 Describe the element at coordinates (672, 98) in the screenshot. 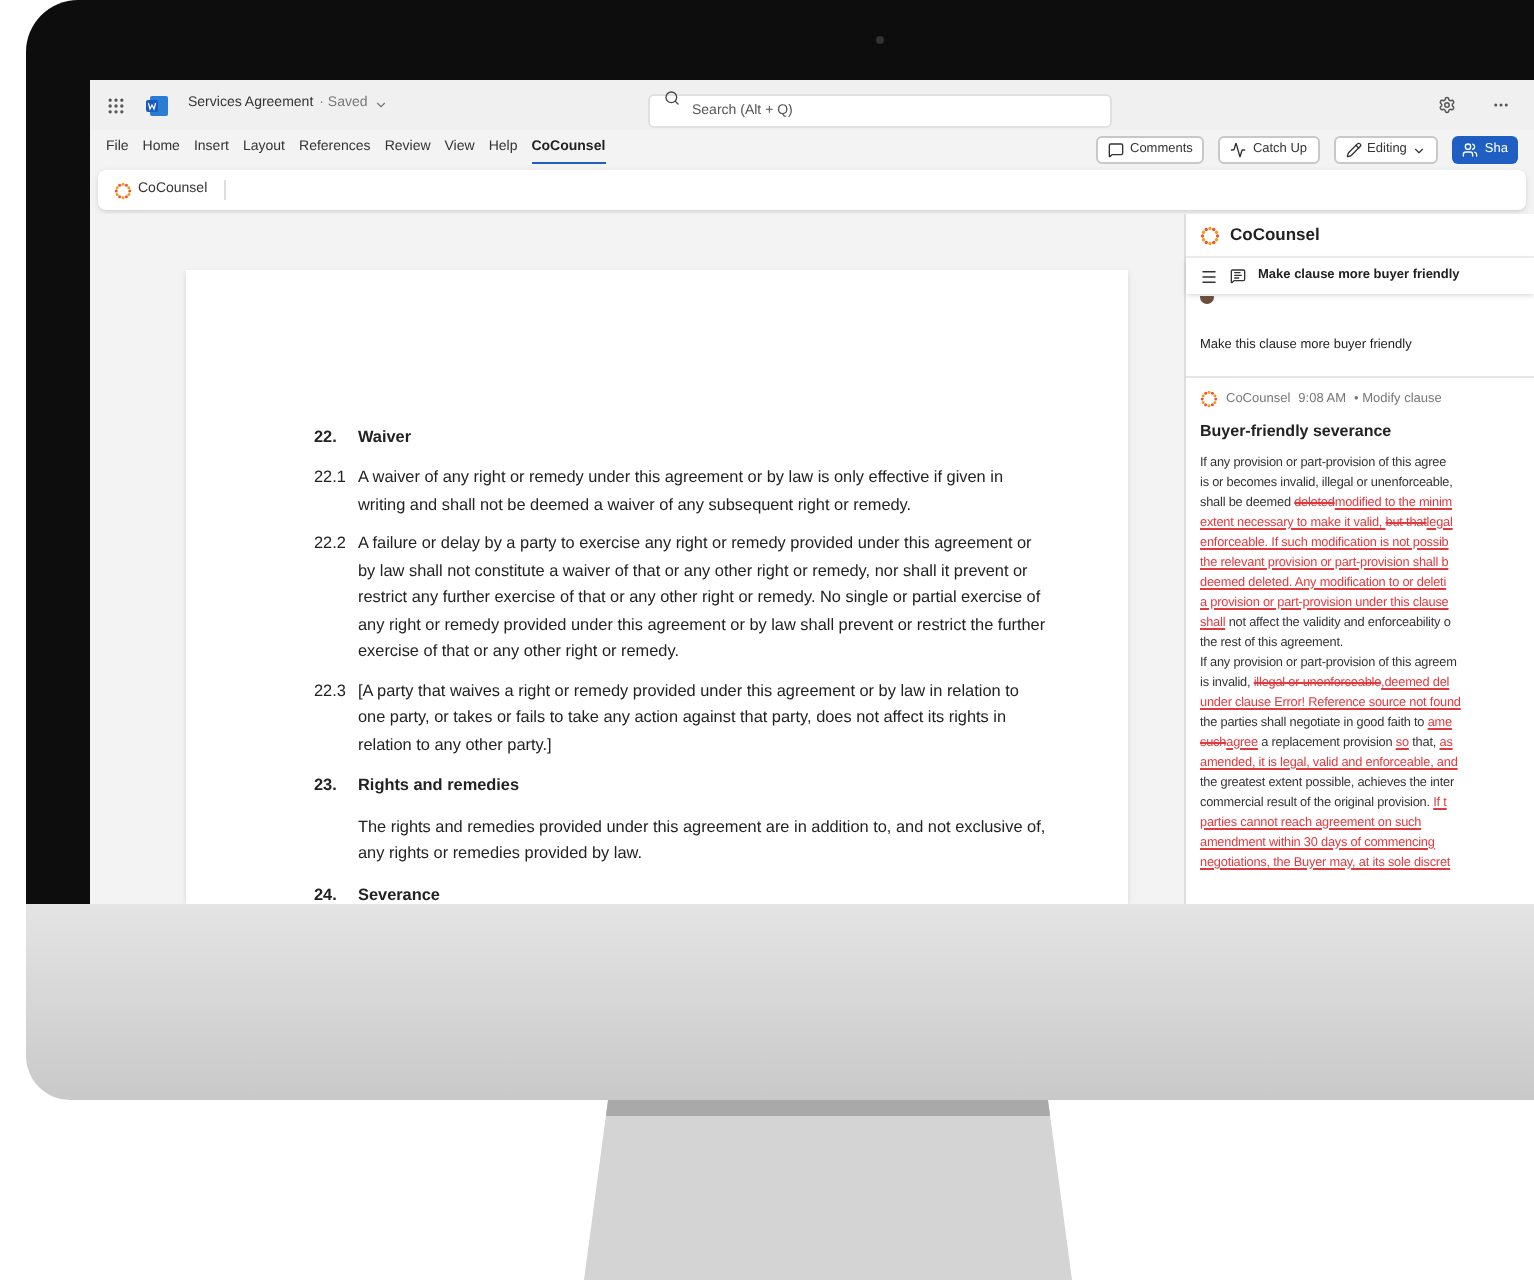

I see `search-icon` at that location.